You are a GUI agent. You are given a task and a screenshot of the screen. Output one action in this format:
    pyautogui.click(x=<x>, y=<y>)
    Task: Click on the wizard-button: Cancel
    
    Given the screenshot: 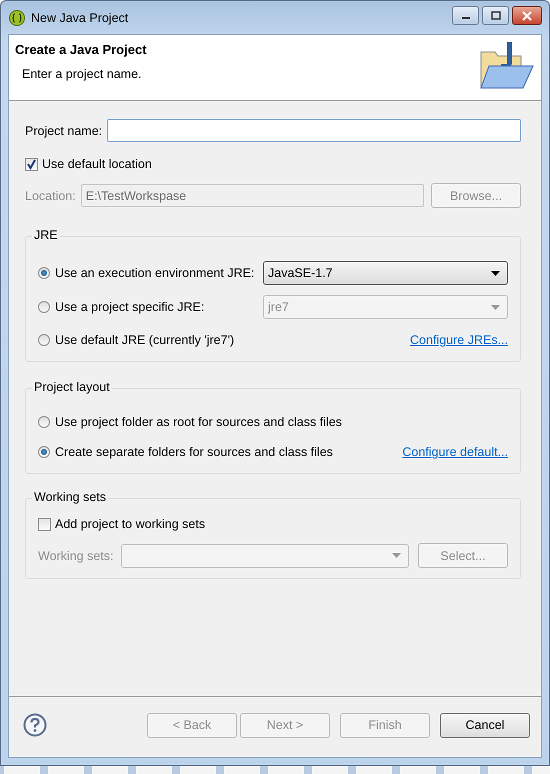 What is the action you would take?
    pyautogui.click(x=485, y=725)
    